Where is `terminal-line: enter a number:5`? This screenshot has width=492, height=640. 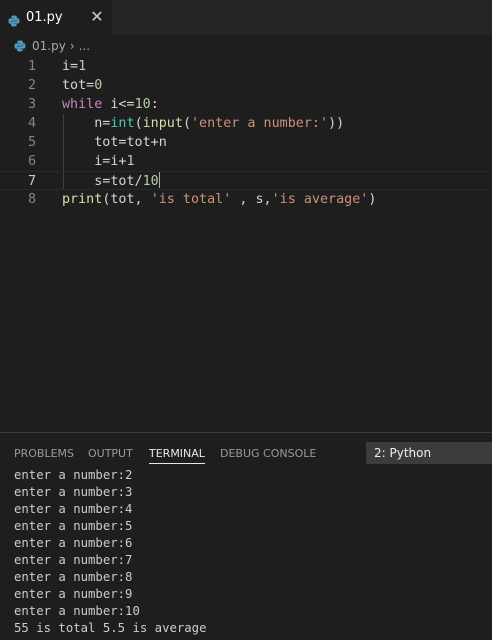
terminal-line: enter a number:5 is located at coordinates (73, 526).